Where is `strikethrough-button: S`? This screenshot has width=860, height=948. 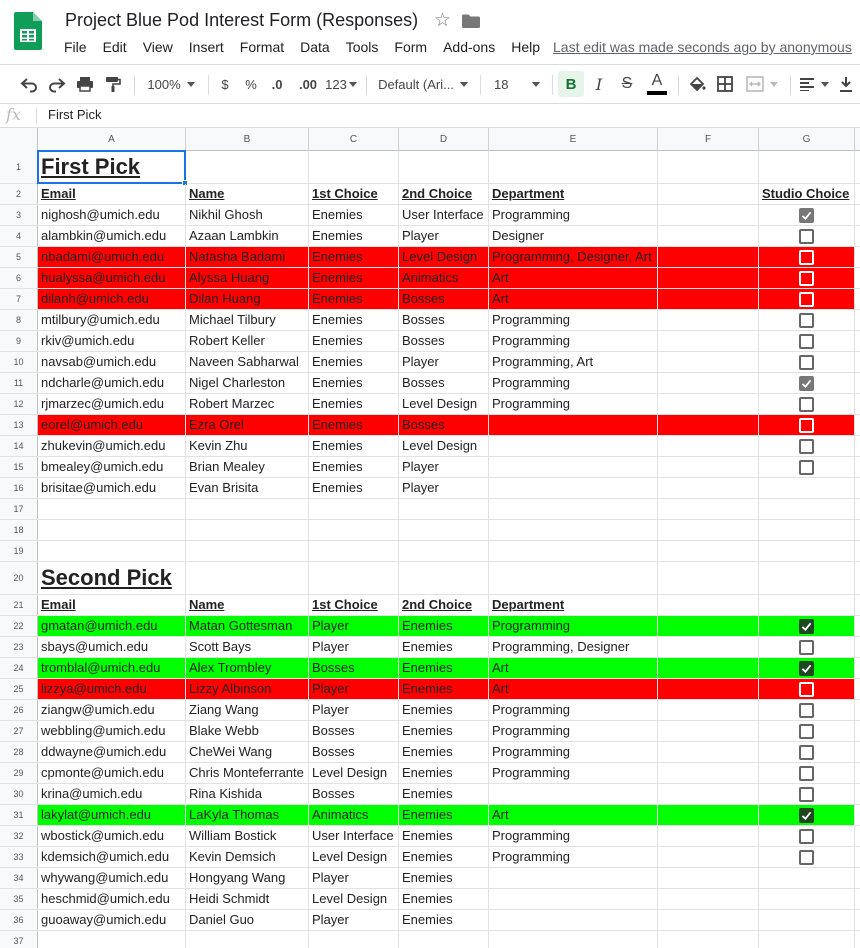 strikethrough-button: S is located at coordinates (627, 84).